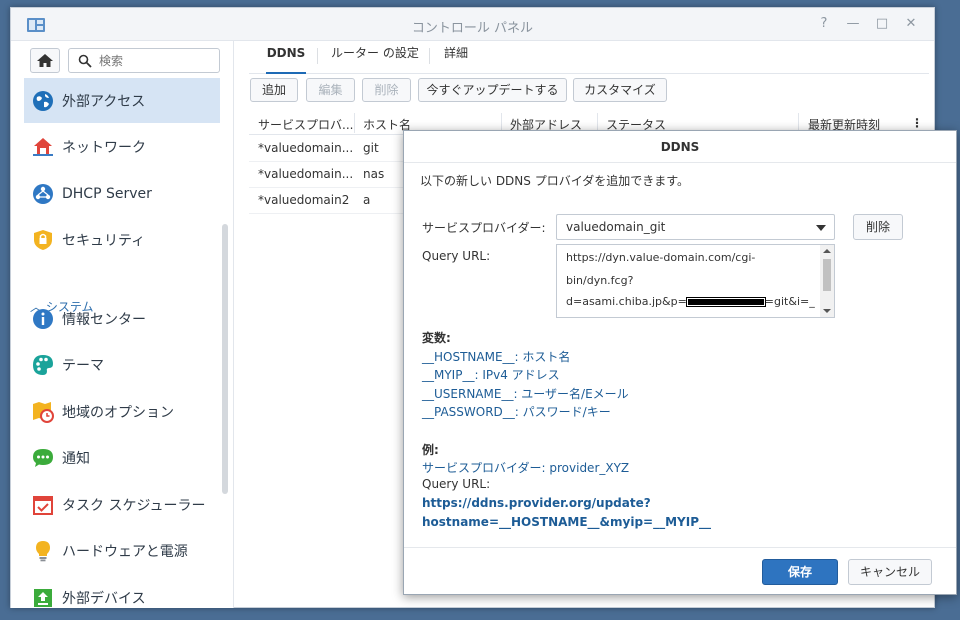 The height and width of the screenshot is (620, 960). Describe the element at coordinates (430, 450) in the screenshot. I see `example-title: 例:` at that location.